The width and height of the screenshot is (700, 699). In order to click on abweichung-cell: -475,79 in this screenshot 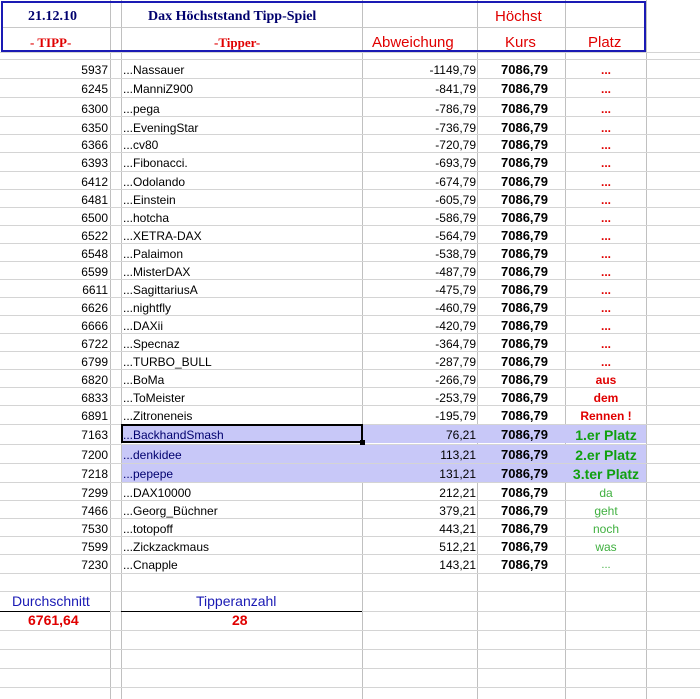, I will do `click(455, 290)`.